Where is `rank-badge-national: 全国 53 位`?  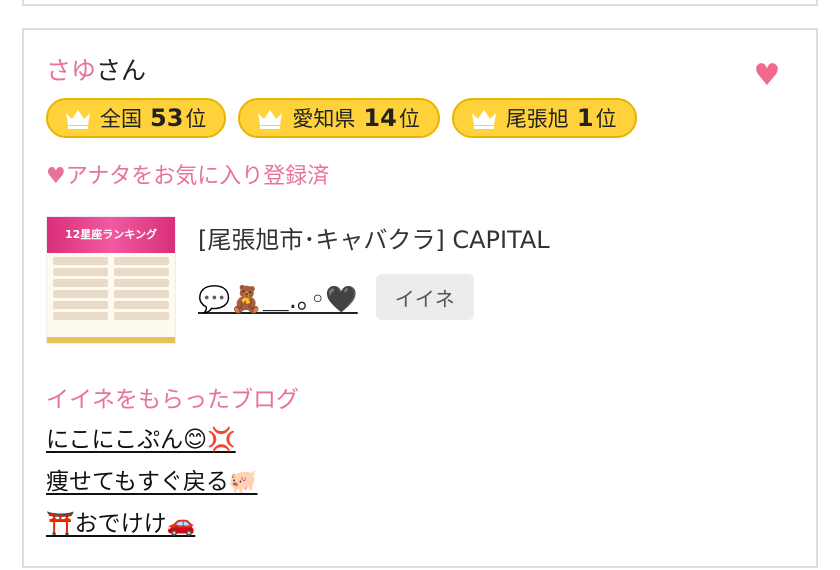
rank-badge-national: 全国 53 位 is located at coordinates (136, 118).